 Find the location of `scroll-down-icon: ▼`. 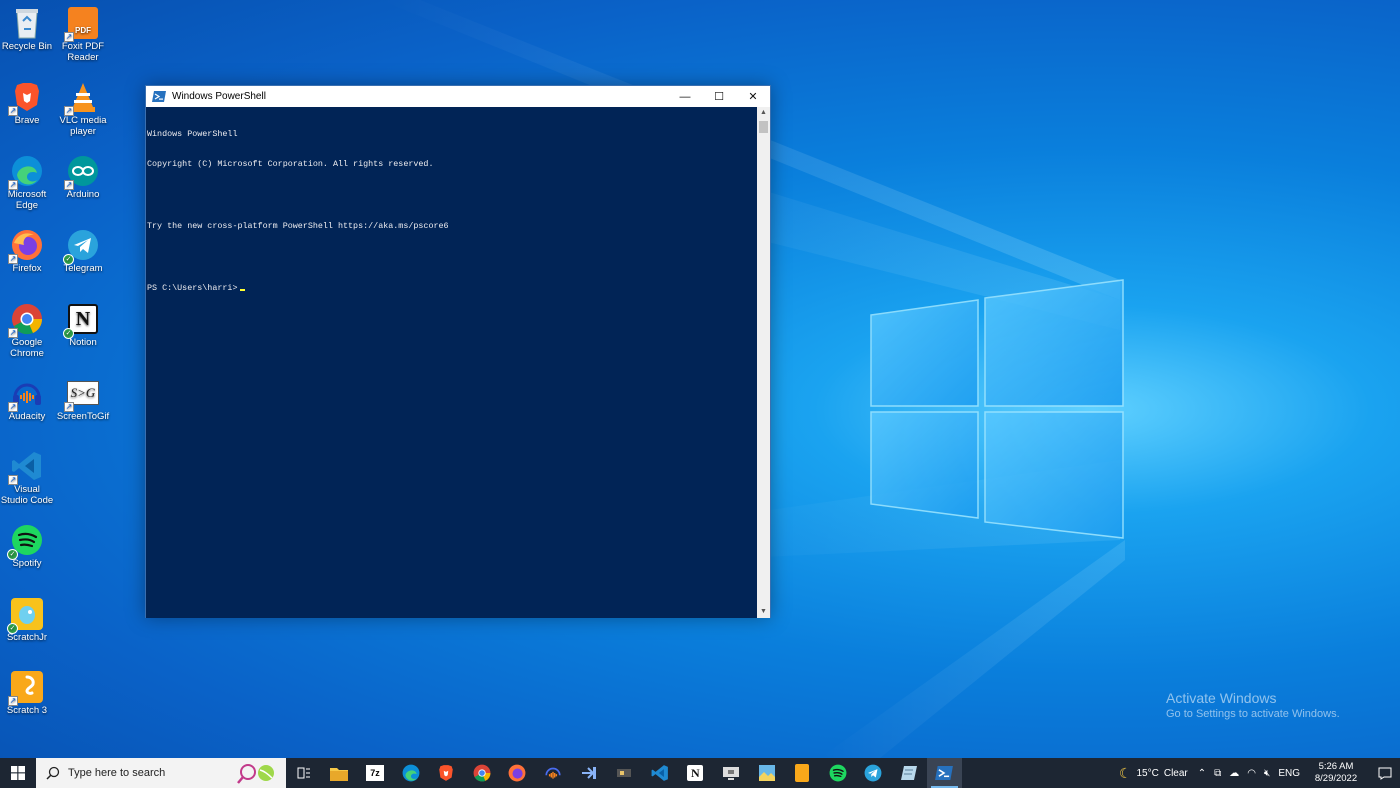

scroll-down-icon: ▼ is located at coordinates (763, 612).